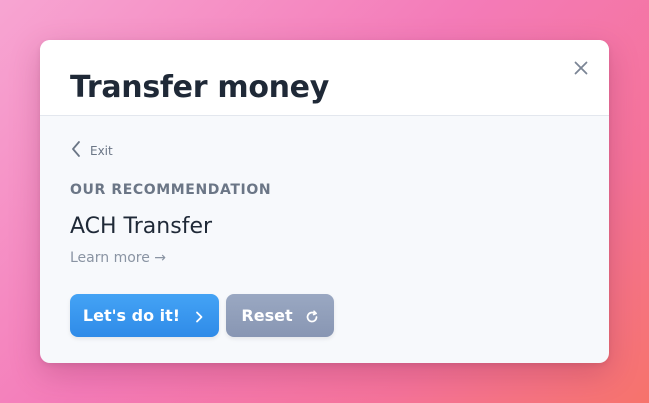 The width and height of the screenshot is (649, 403). Describe the element at coordinates (131, 315) in the screenshot. I see `lets-do-it-label: Let's do it!` at that location.